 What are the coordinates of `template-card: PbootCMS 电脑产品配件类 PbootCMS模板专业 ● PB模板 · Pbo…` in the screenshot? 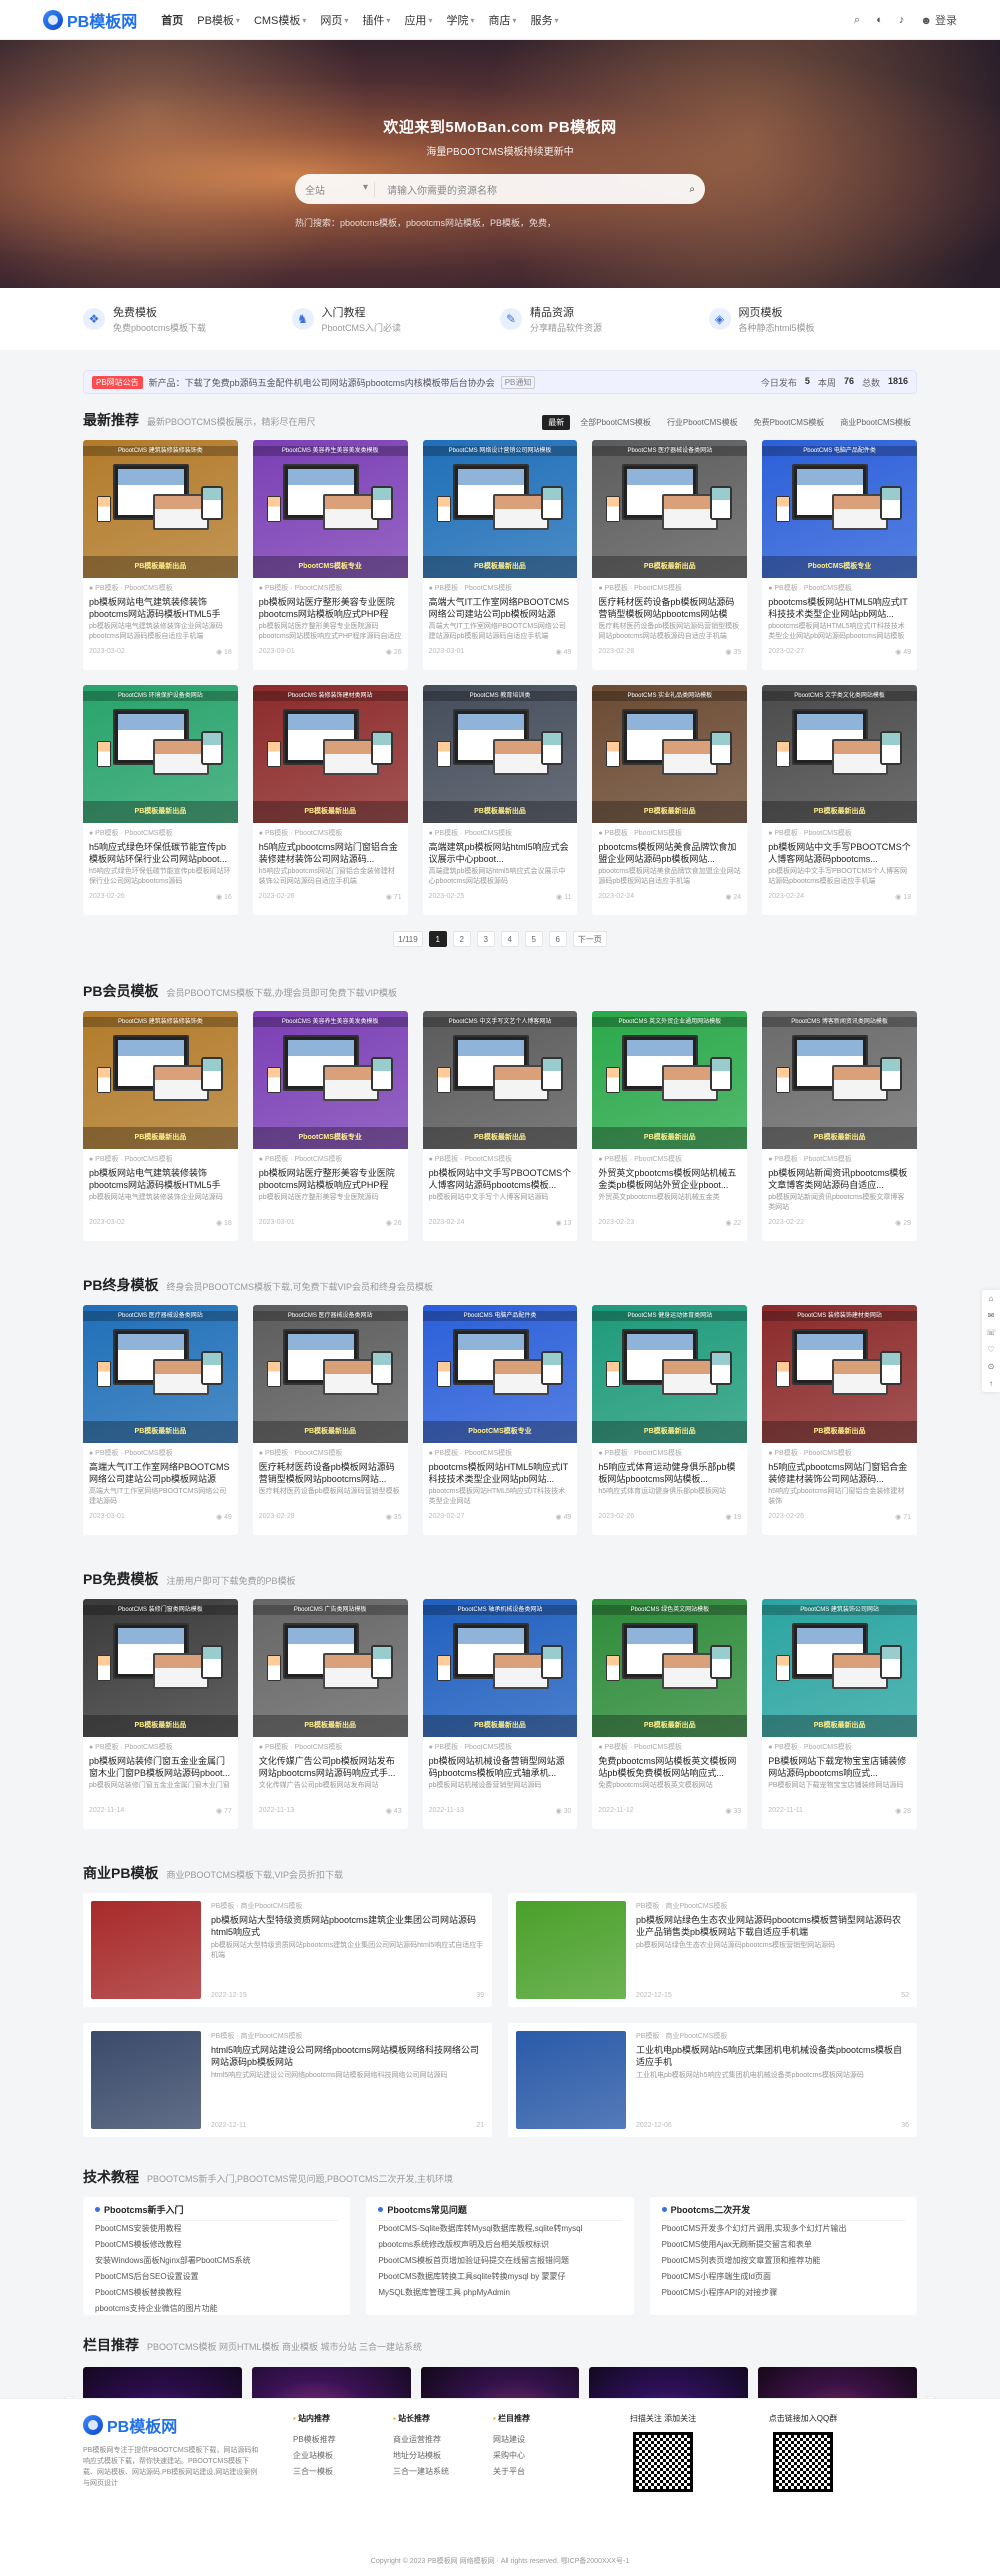 It's located at (500, 1420).